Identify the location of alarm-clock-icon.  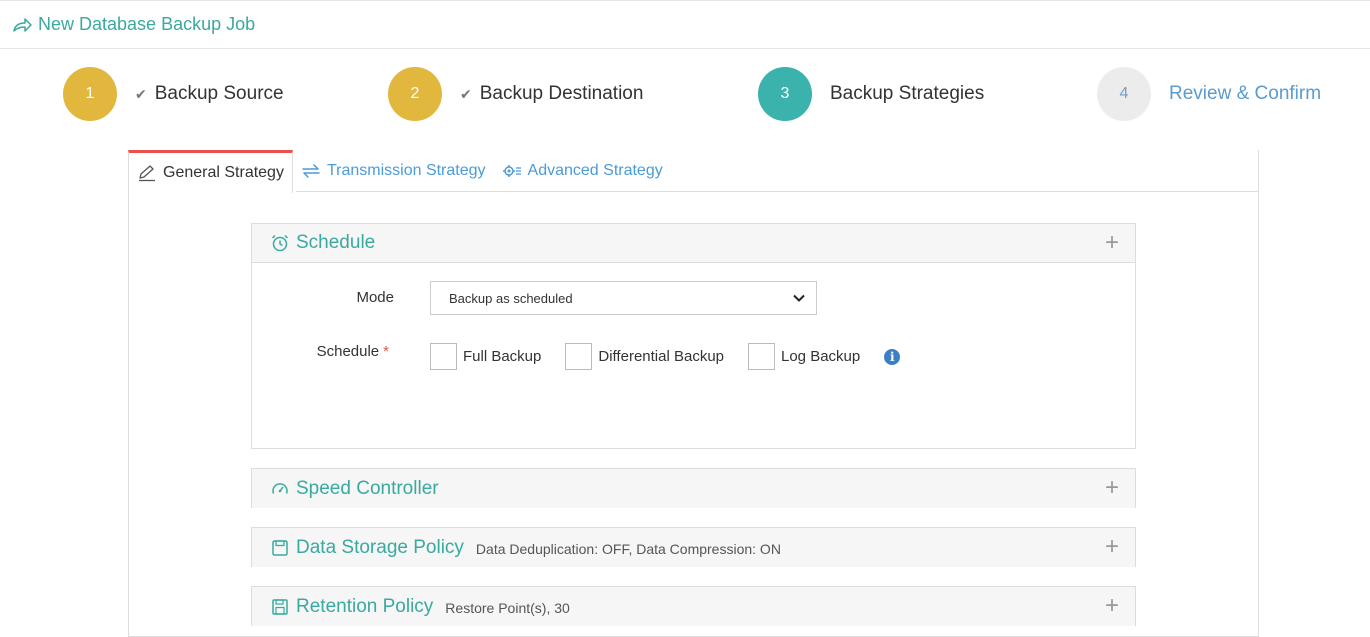
(280, 243).